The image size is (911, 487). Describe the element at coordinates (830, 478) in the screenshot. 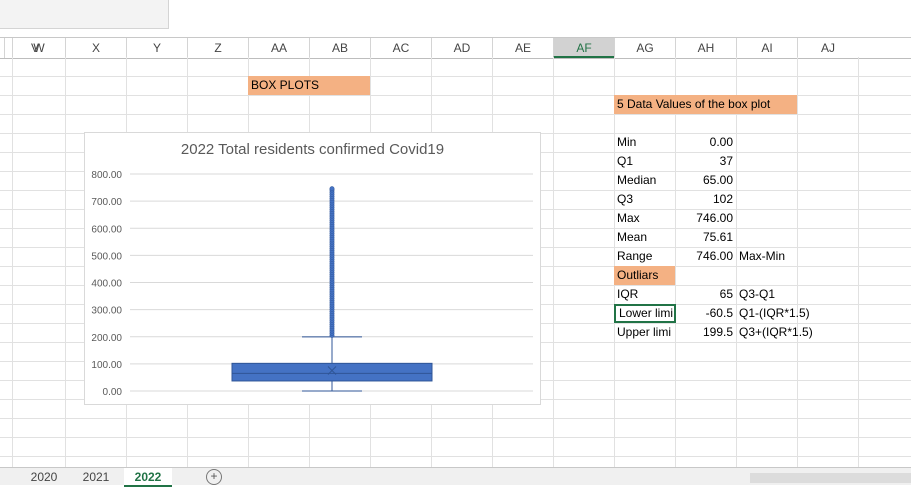

I see `horizontal-scrollbar` at that location.